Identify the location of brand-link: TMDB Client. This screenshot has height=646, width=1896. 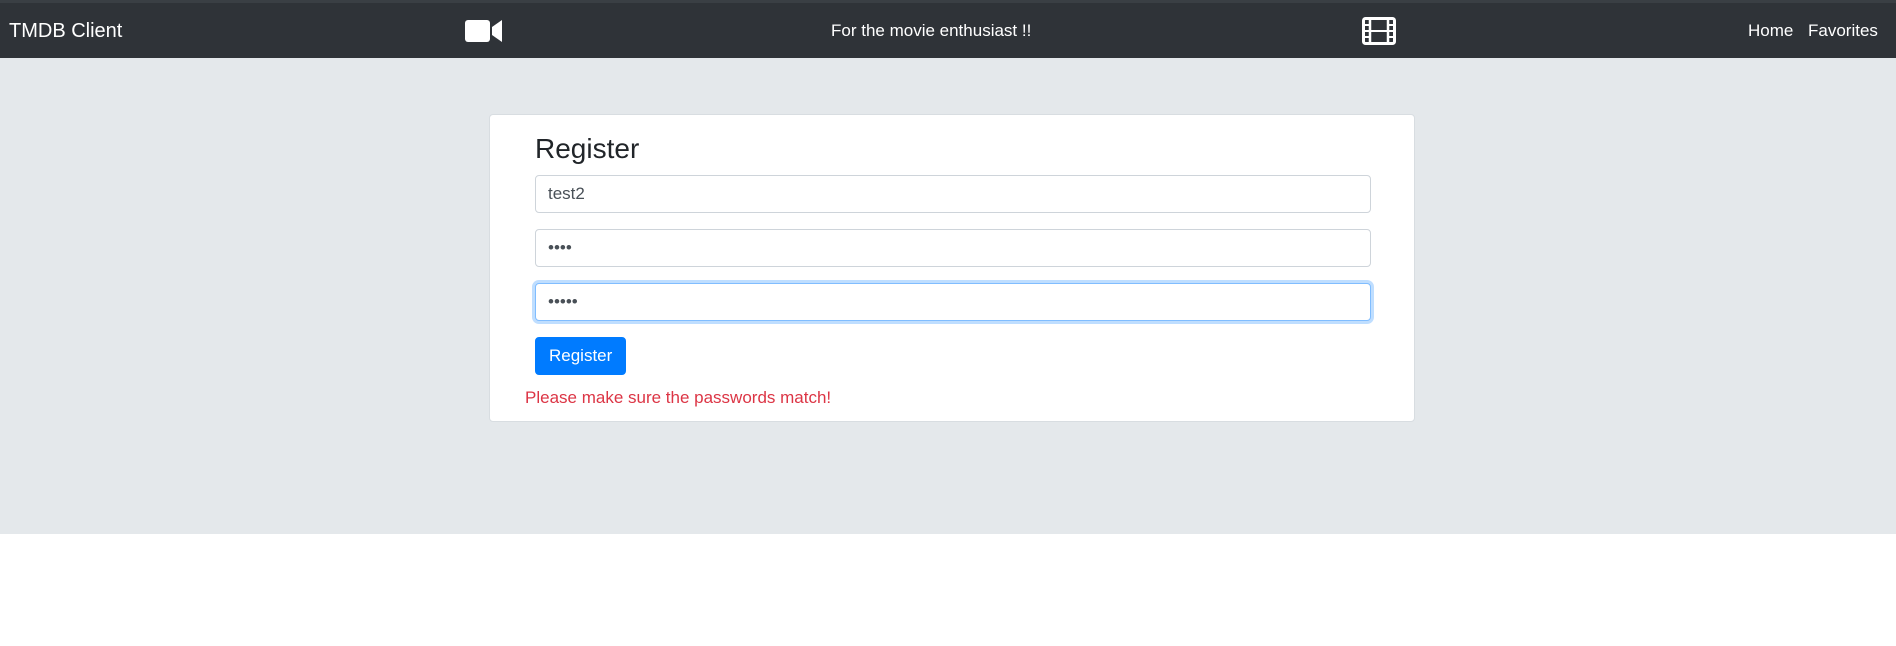
(65, 32).